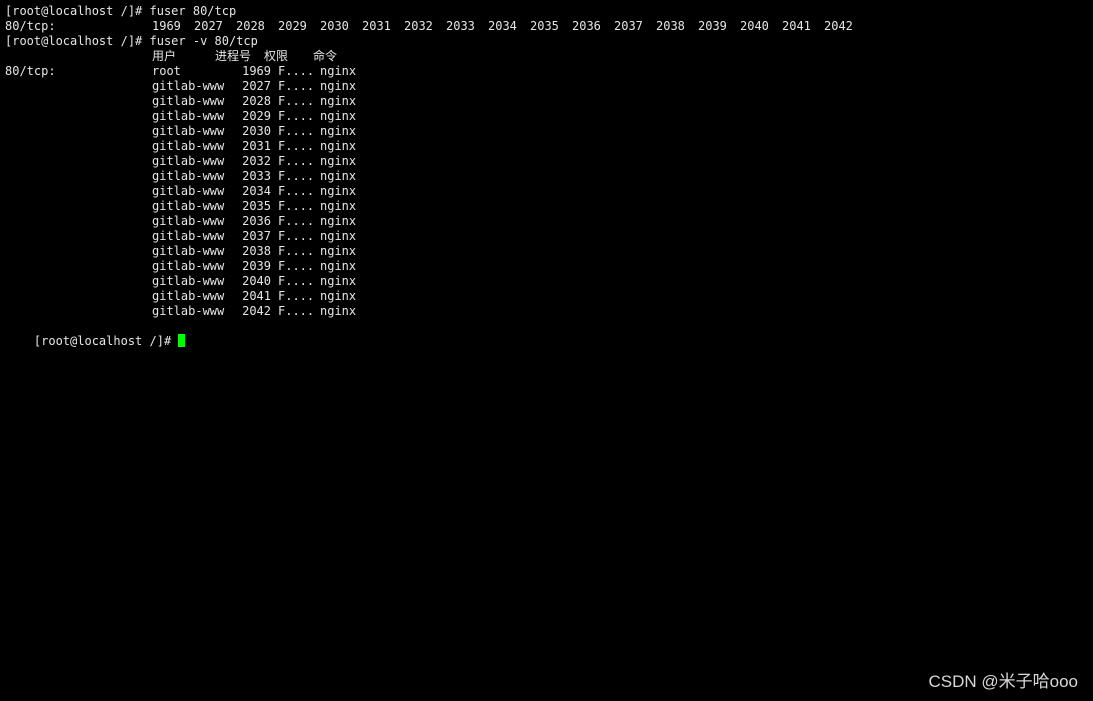 Image resolution: width=1093 pixels, height=701 pixels. What do you see at coordinates (256, 296) in the screenshot?
I see `process-pid: 2041` at bounding box center [256, 296].